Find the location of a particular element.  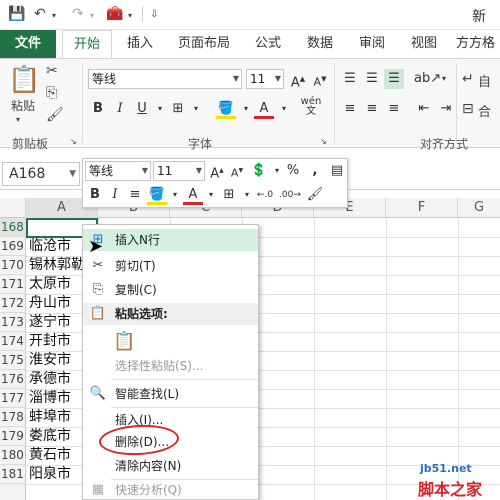

menu-item-cut: ✂ 剪切(T) is located at coordinates (170, 266).